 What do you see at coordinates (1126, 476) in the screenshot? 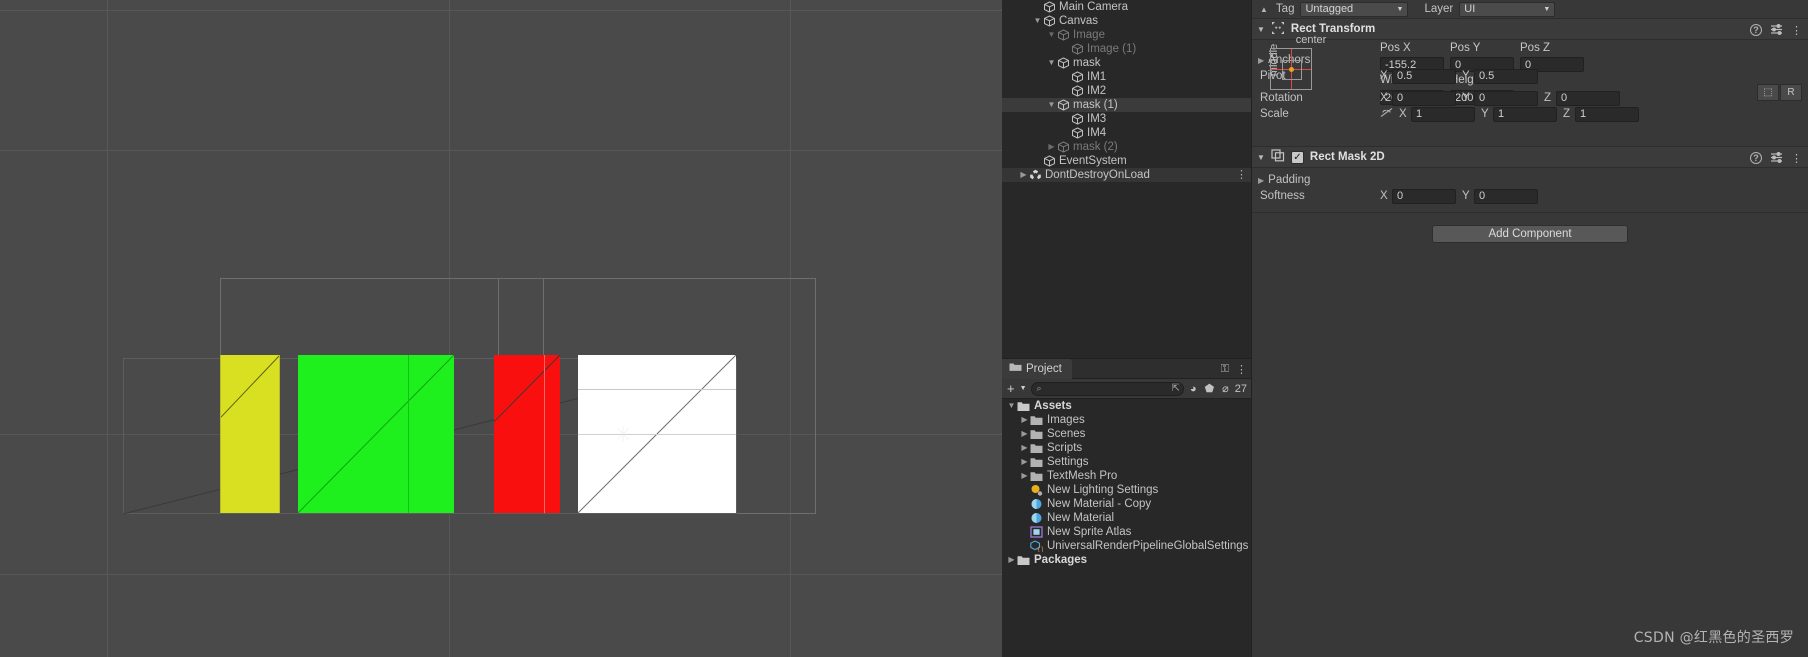
I see `project-item-textmesh-pro: ▶ TextMesh Pro` at bounding box center [1126, 476].